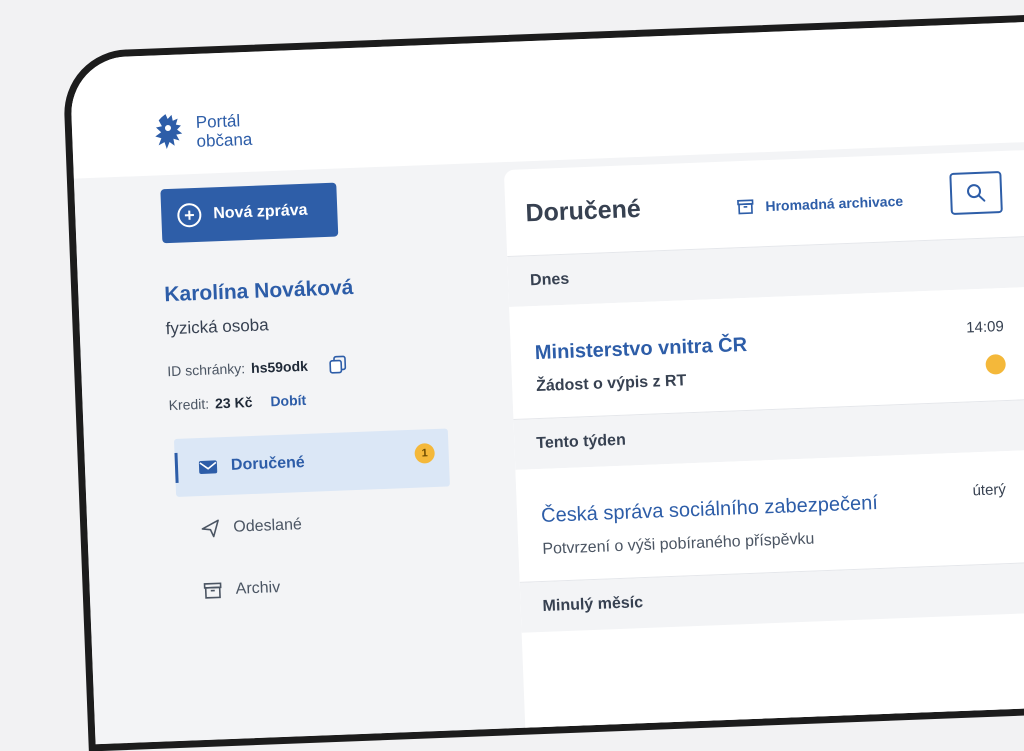 The width and height of the screenshot is (1024, 751). What do you see at coordinates (288, 400) in the screenshot?
I see `topup-link: Dobít` at bounding box center [288, 400].